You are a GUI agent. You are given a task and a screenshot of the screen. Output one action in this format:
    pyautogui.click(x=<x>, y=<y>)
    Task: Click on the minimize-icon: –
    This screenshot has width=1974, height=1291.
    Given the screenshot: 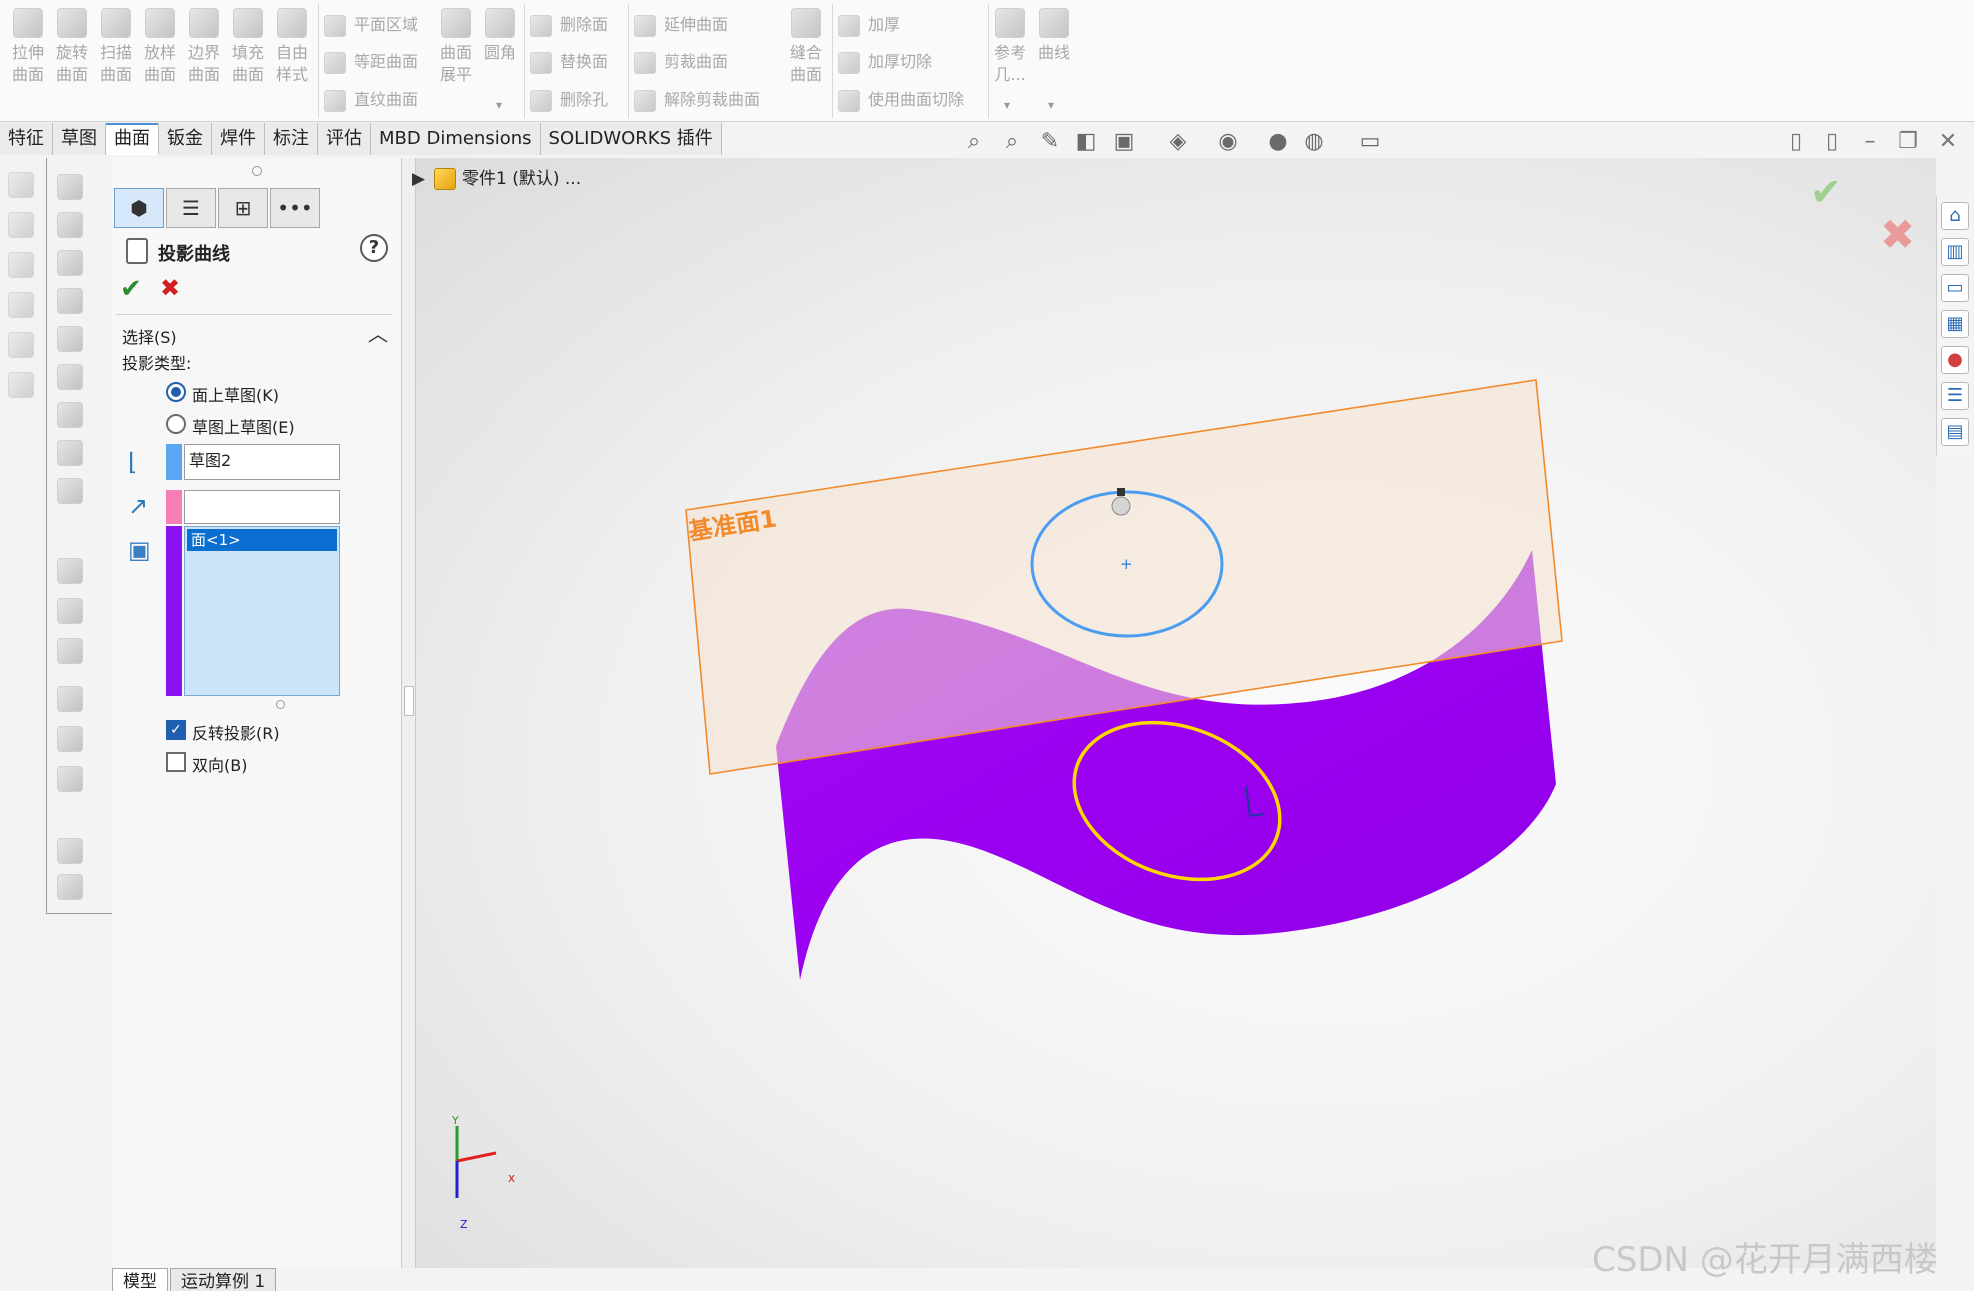 What is the action you would take?
    pyautogui.click(x=1870, y=142)
    